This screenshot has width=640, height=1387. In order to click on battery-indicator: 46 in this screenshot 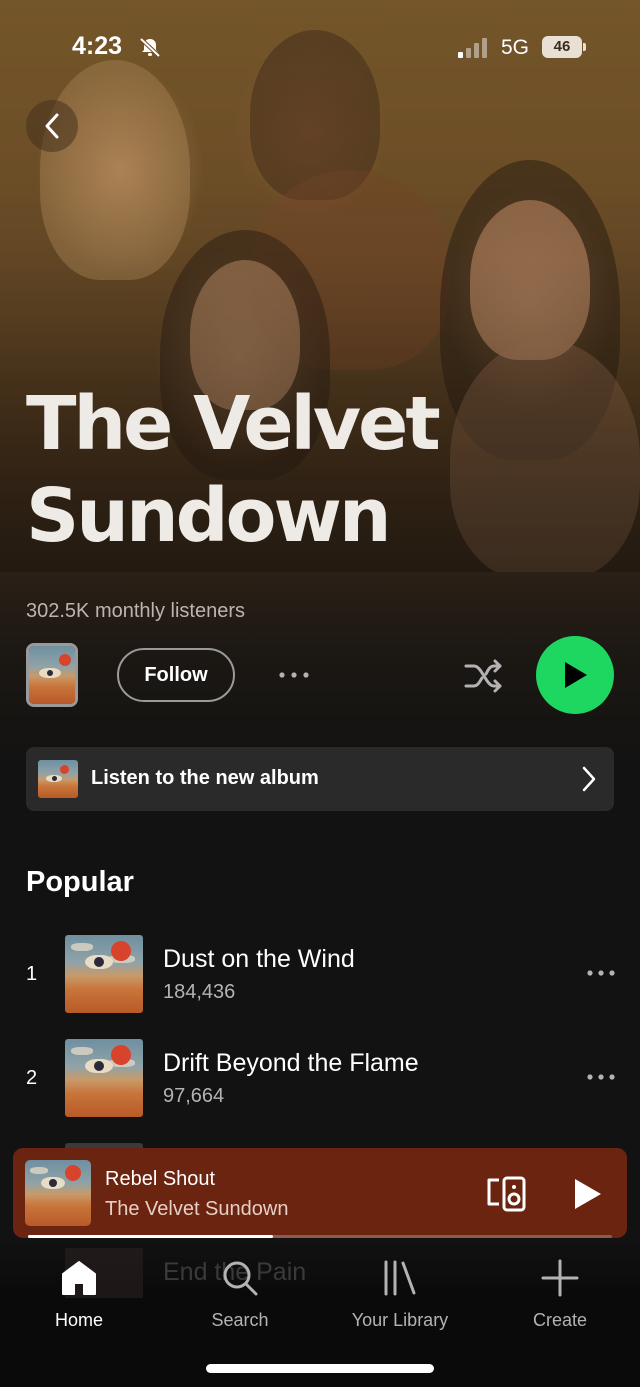, I will do `click(562, 47)`.